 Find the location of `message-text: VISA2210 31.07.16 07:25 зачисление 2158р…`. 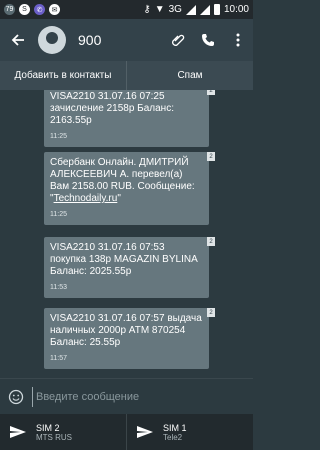

message-text: VISA2210 31.07.16 07:25 зачисление 2158р… is located at coordinates (112, 108).